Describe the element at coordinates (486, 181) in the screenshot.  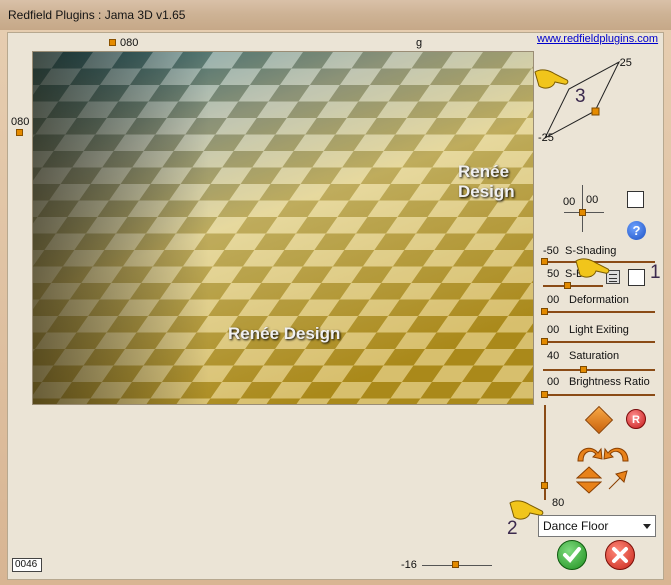
I see `watermark-top: Renée Design` at that location.